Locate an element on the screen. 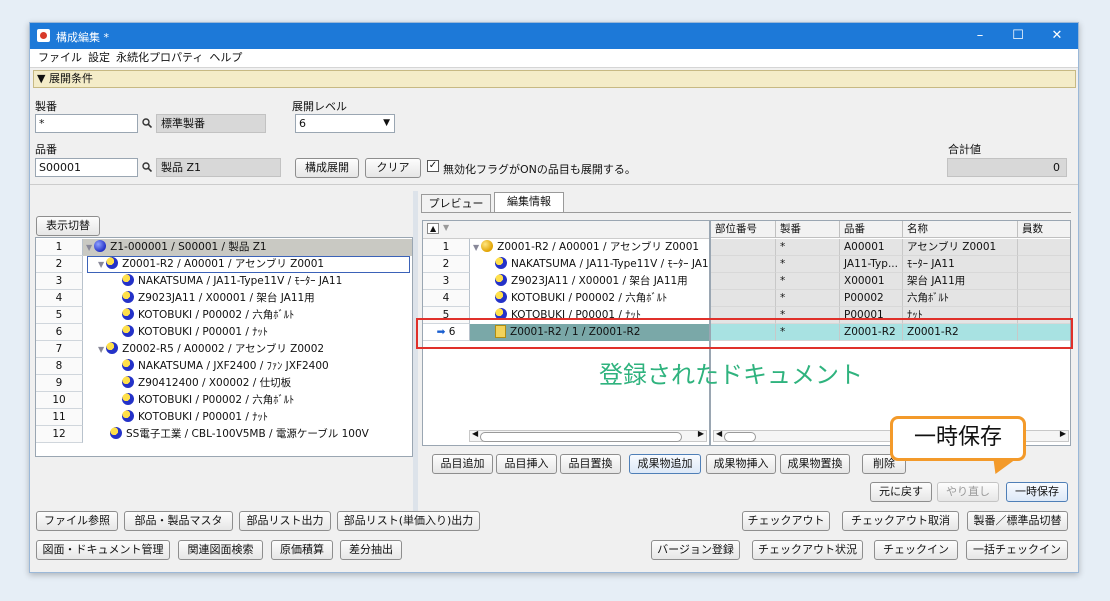  hinban-readonly: 製品 Z1 is located at coordinates (218, 167).